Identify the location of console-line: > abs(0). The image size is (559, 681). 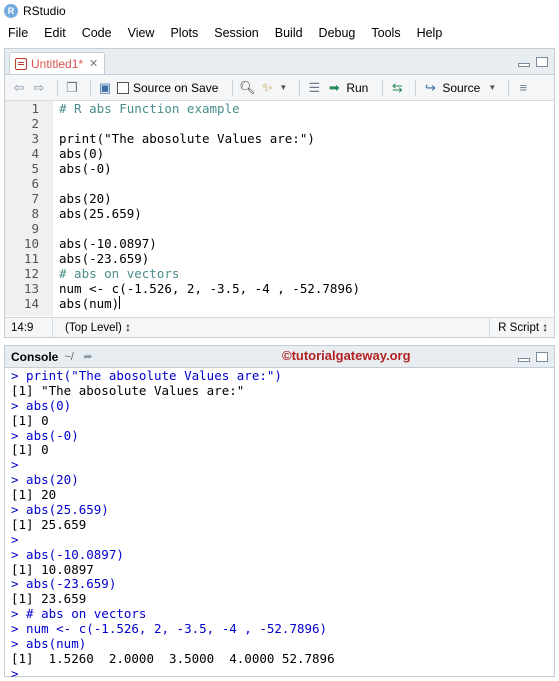
(41, 405).